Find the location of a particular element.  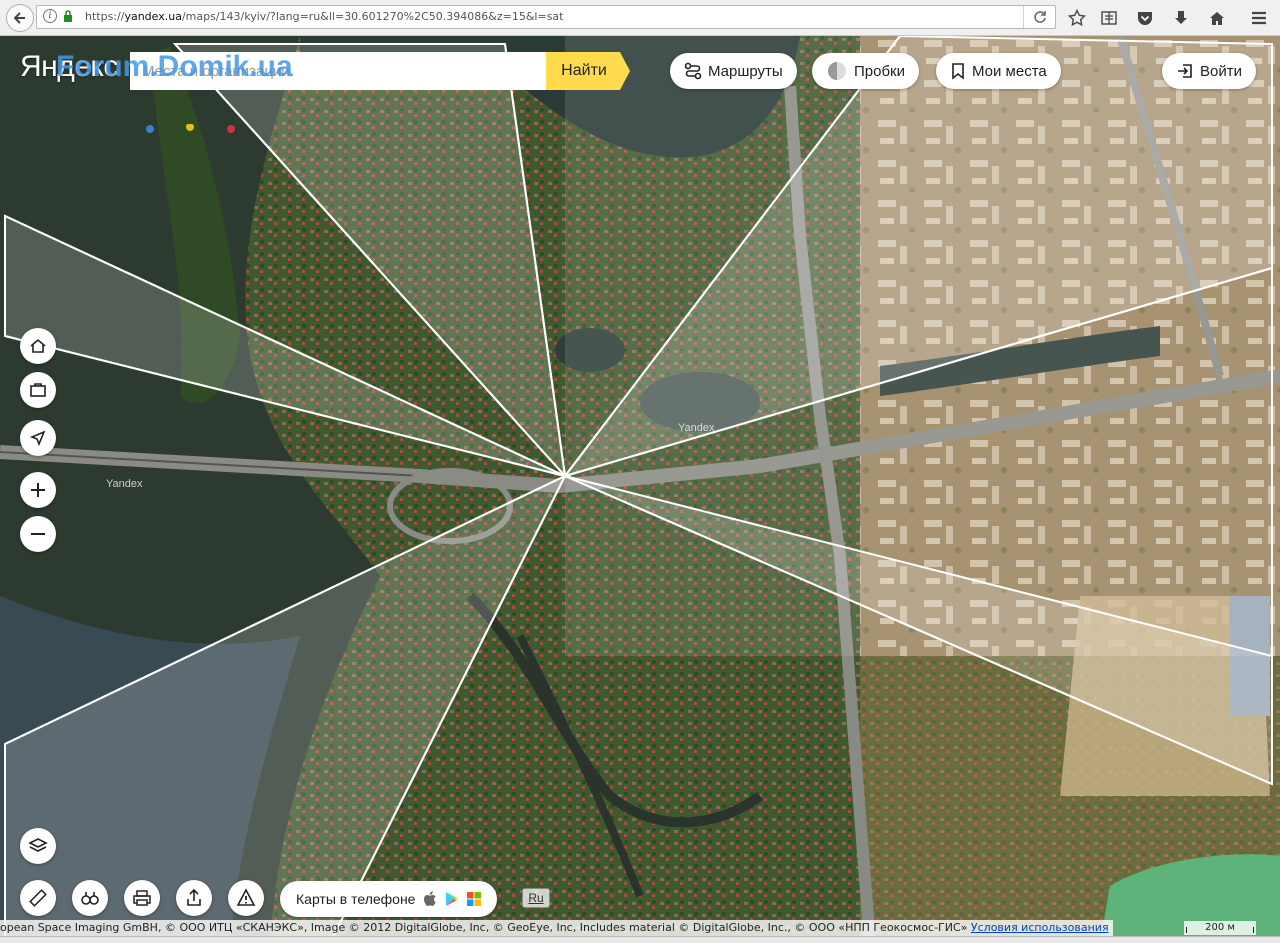

window-bottom-edge is located at coordinates (640, 939).